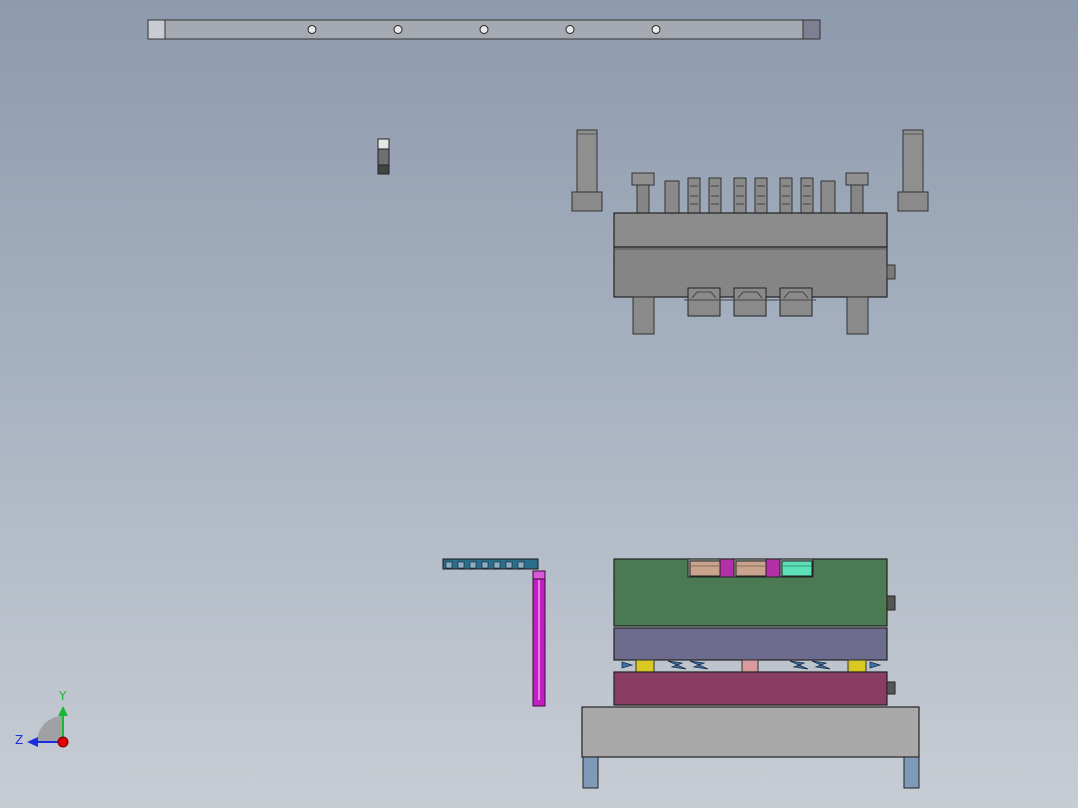 The image size is (1078, 808). Describe the element at coordinates (750, 195) in the screenshot. I see `pin-threads` at that location.